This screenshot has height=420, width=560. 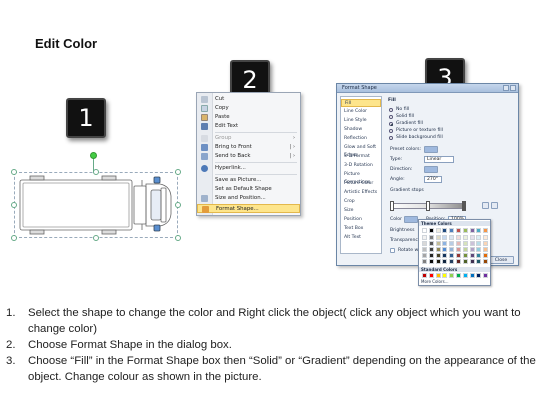 I want to click on close-button: Close, so click(x=501, y=260).